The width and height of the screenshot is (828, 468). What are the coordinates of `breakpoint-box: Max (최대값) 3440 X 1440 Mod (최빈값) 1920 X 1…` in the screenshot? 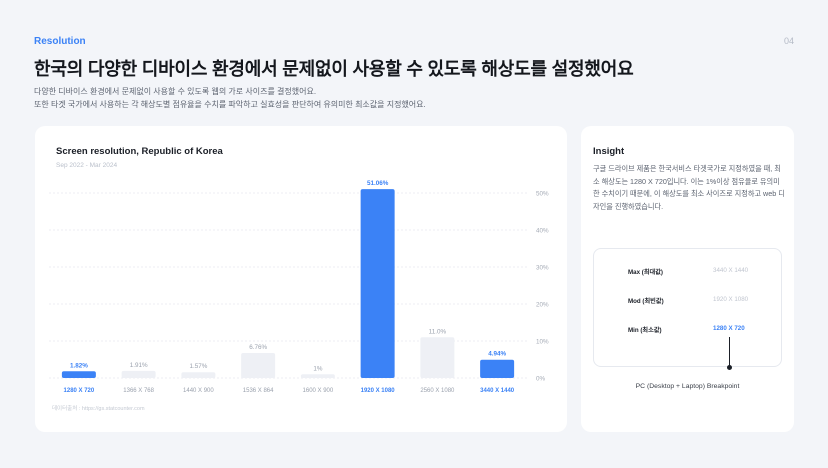 It's located at (687, 307).